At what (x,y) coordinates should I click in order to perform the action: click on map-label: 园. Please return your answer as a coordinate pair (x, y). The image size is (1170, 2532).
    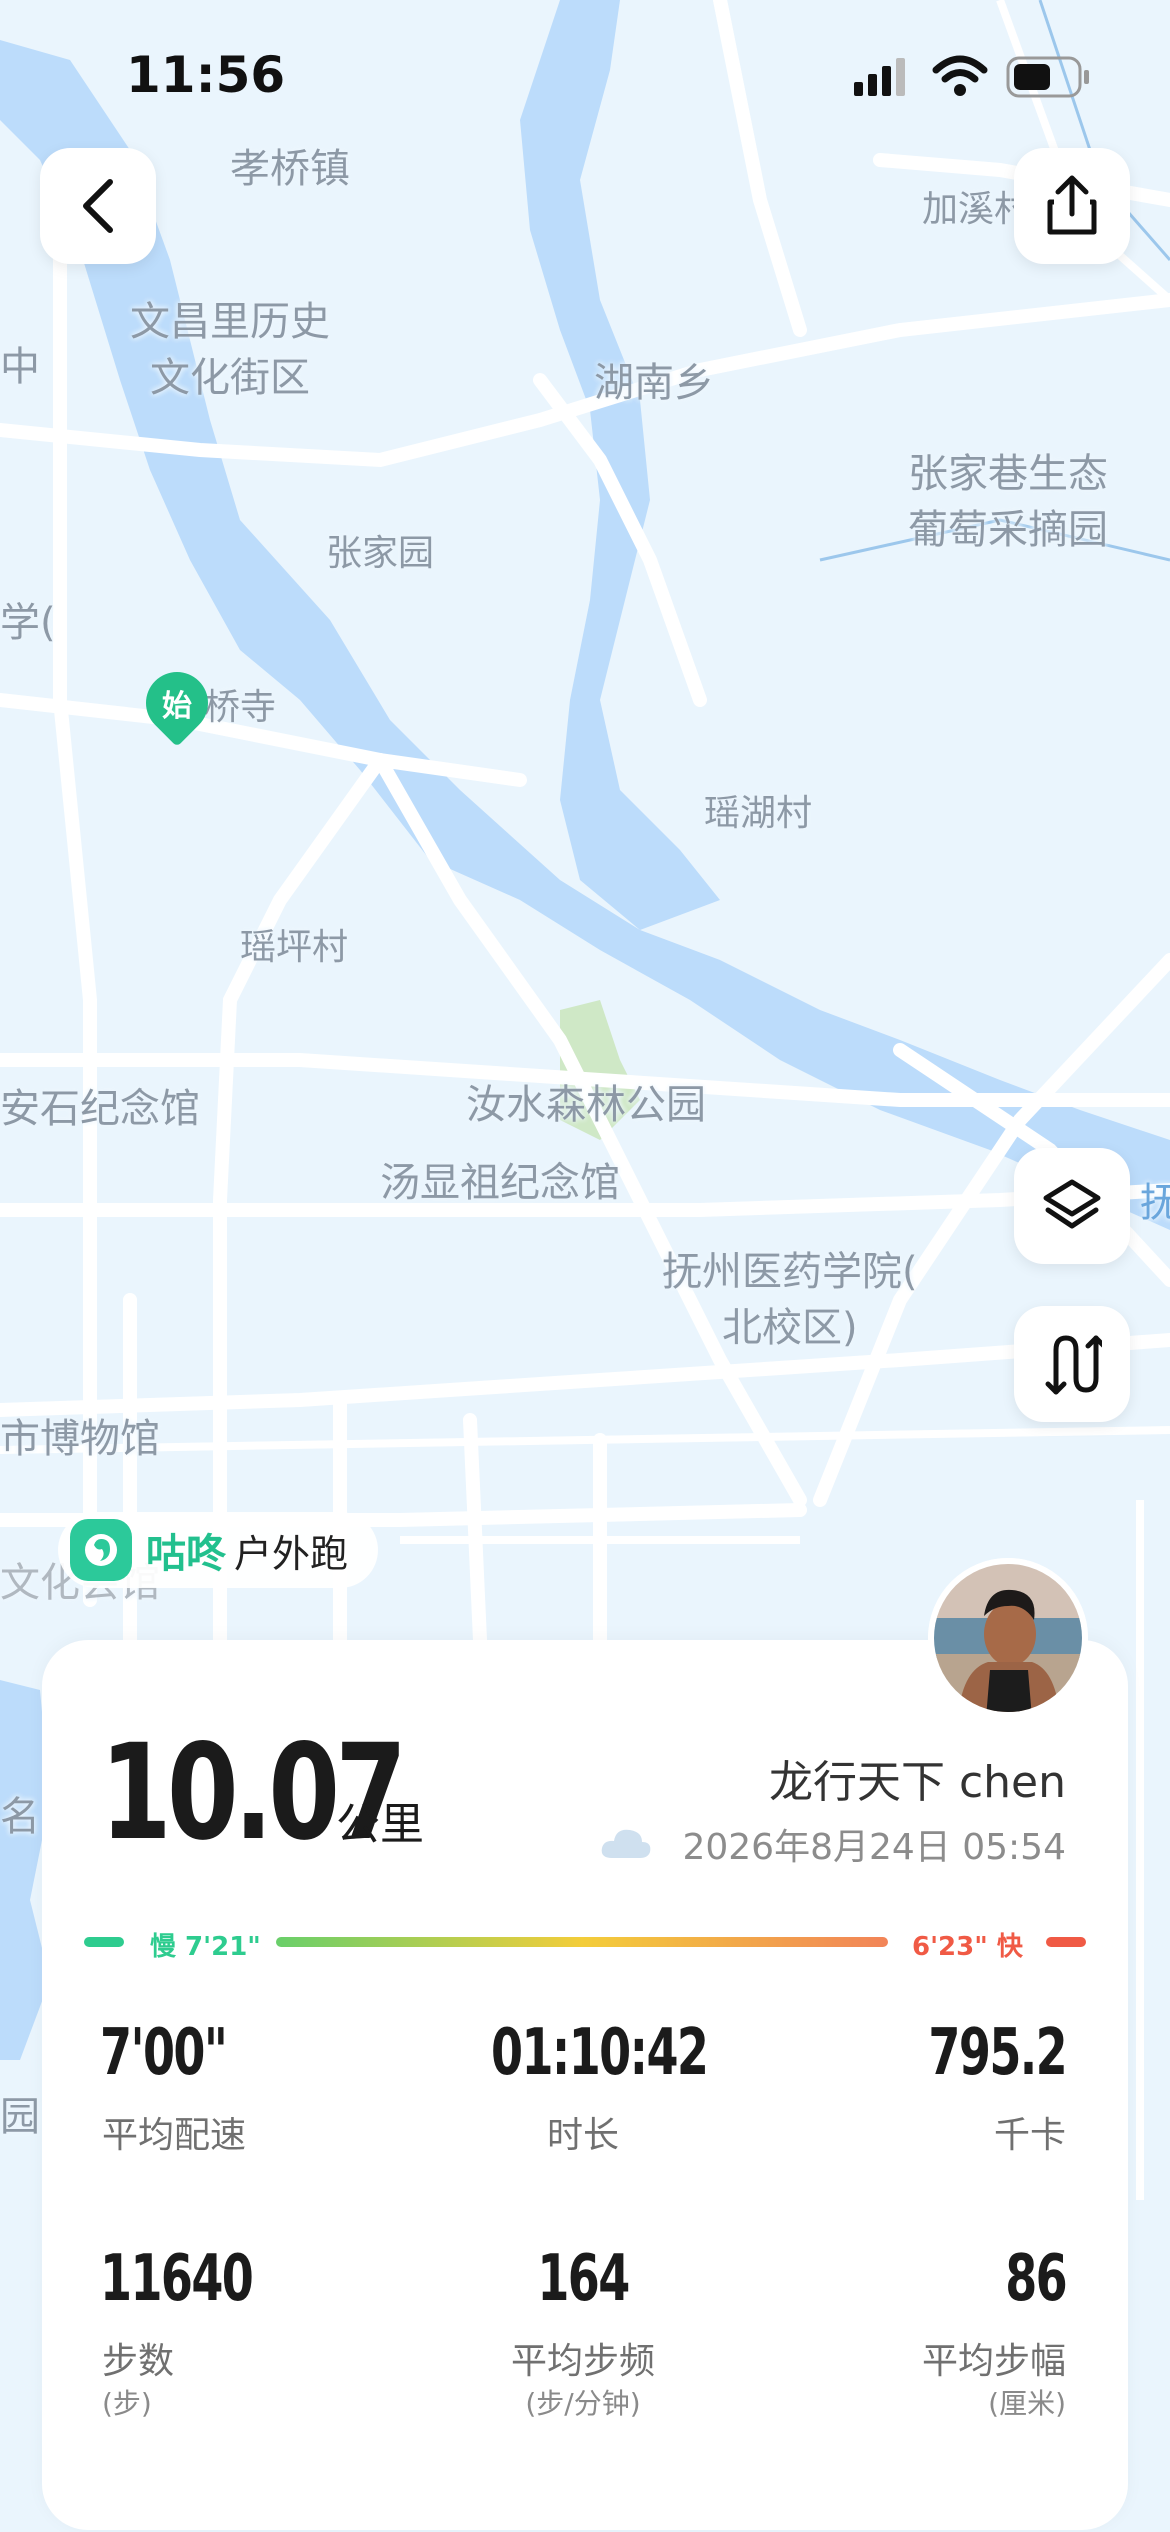
    Looking at the image, I should click on (20, 2117).